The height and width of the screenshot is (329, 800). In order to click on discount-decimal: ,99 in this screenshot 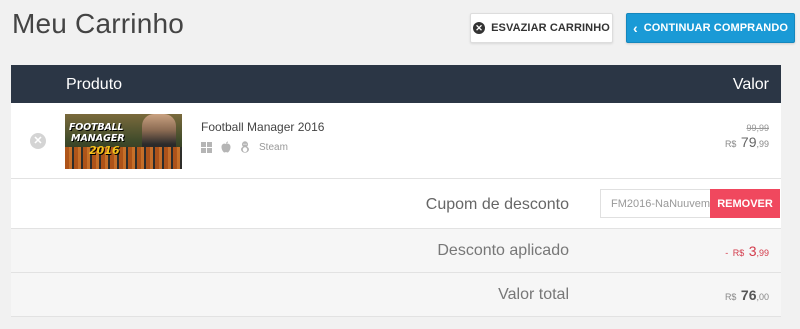, I will do `click(762, 253)`.